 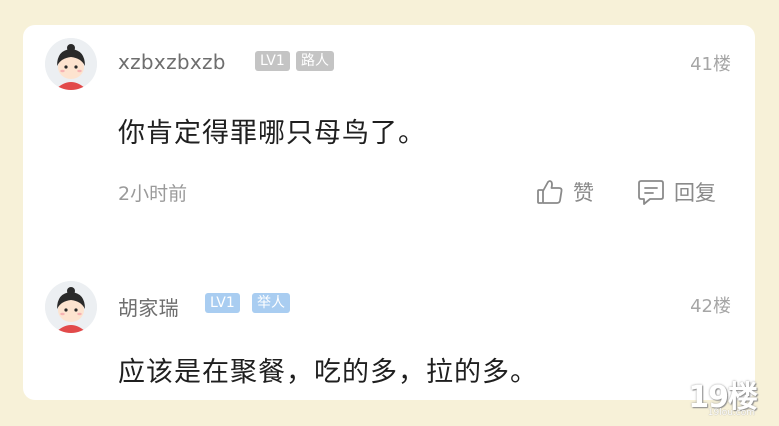 I want to click on like-button: 赞, so click(x=564, y=192).